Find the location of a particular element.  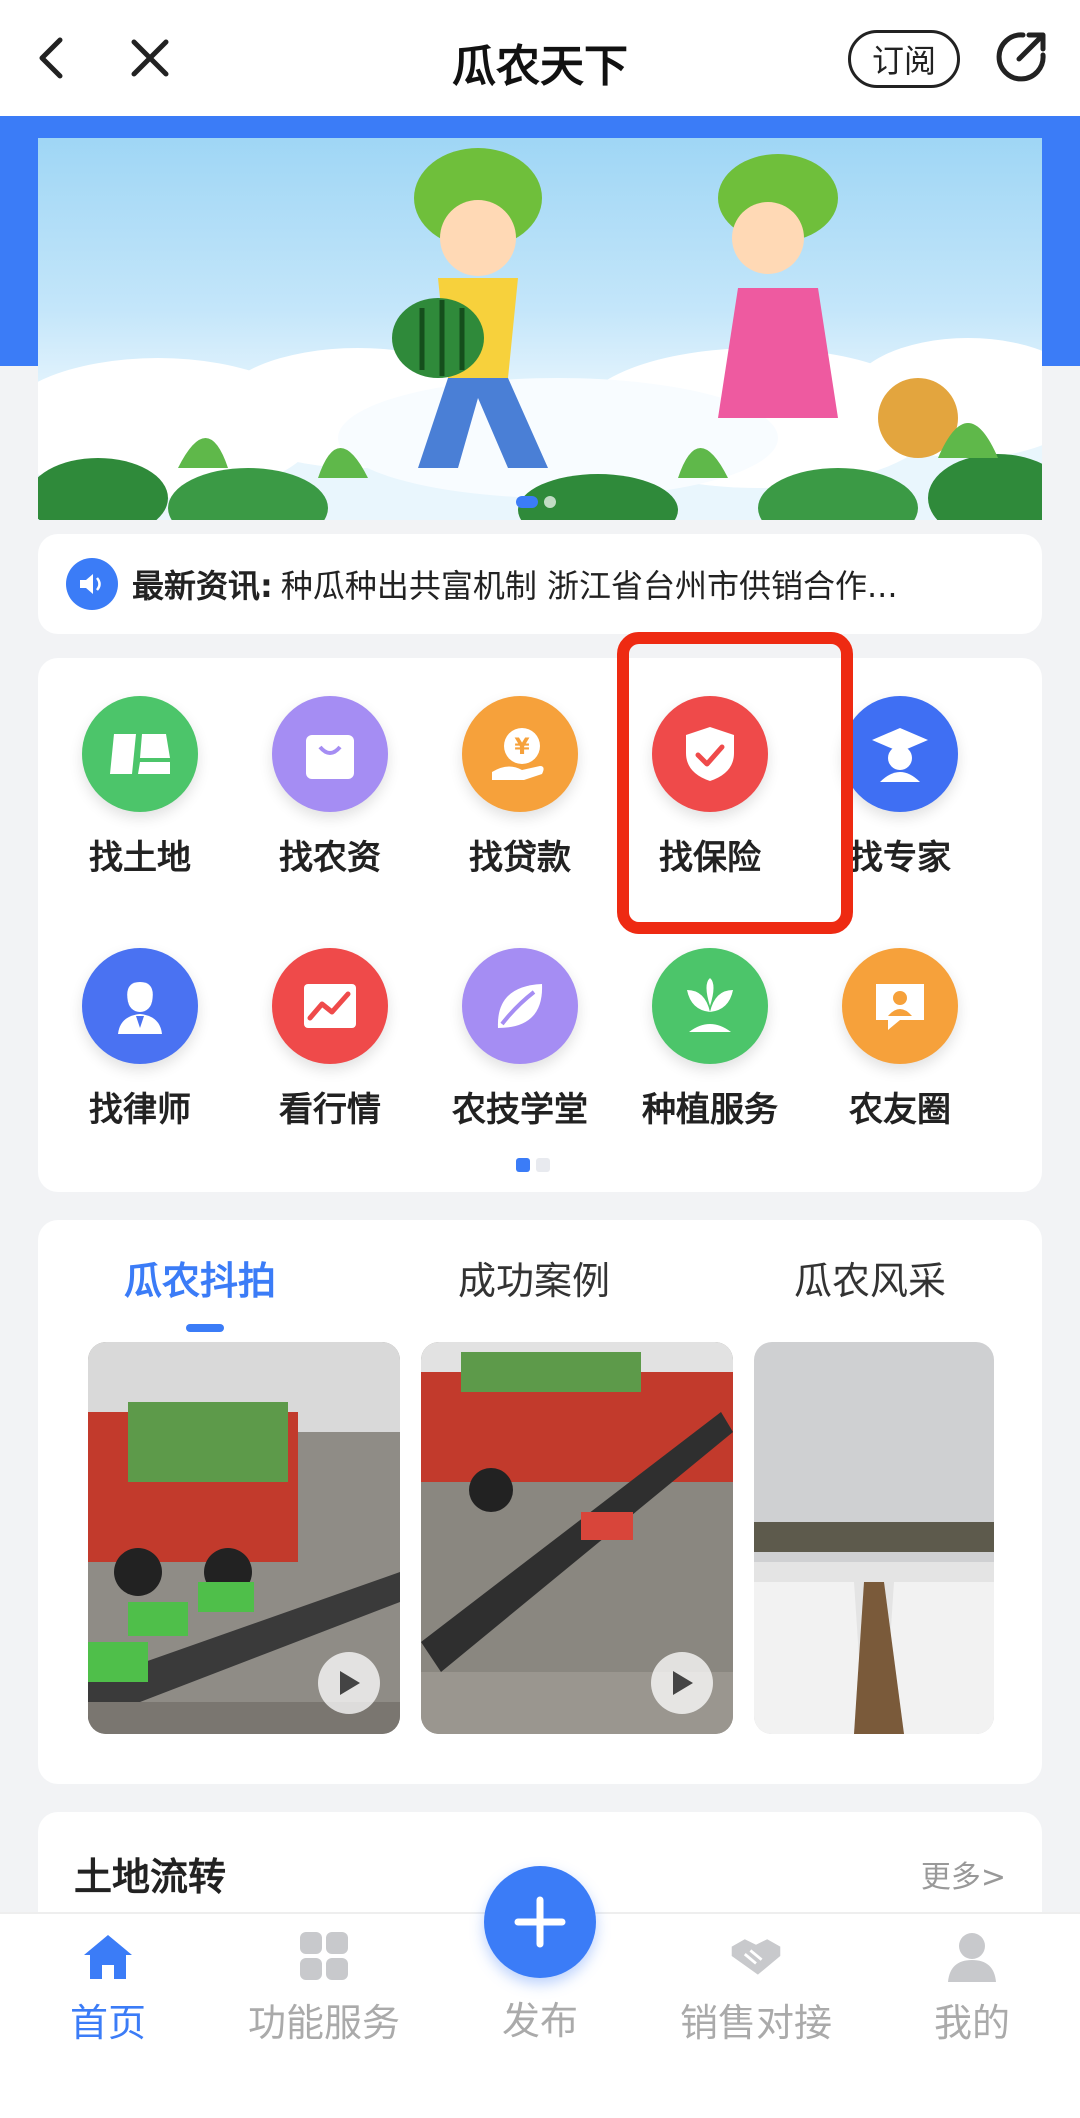

tab-label: 功能服务 is located at coordinates (323, 2023).